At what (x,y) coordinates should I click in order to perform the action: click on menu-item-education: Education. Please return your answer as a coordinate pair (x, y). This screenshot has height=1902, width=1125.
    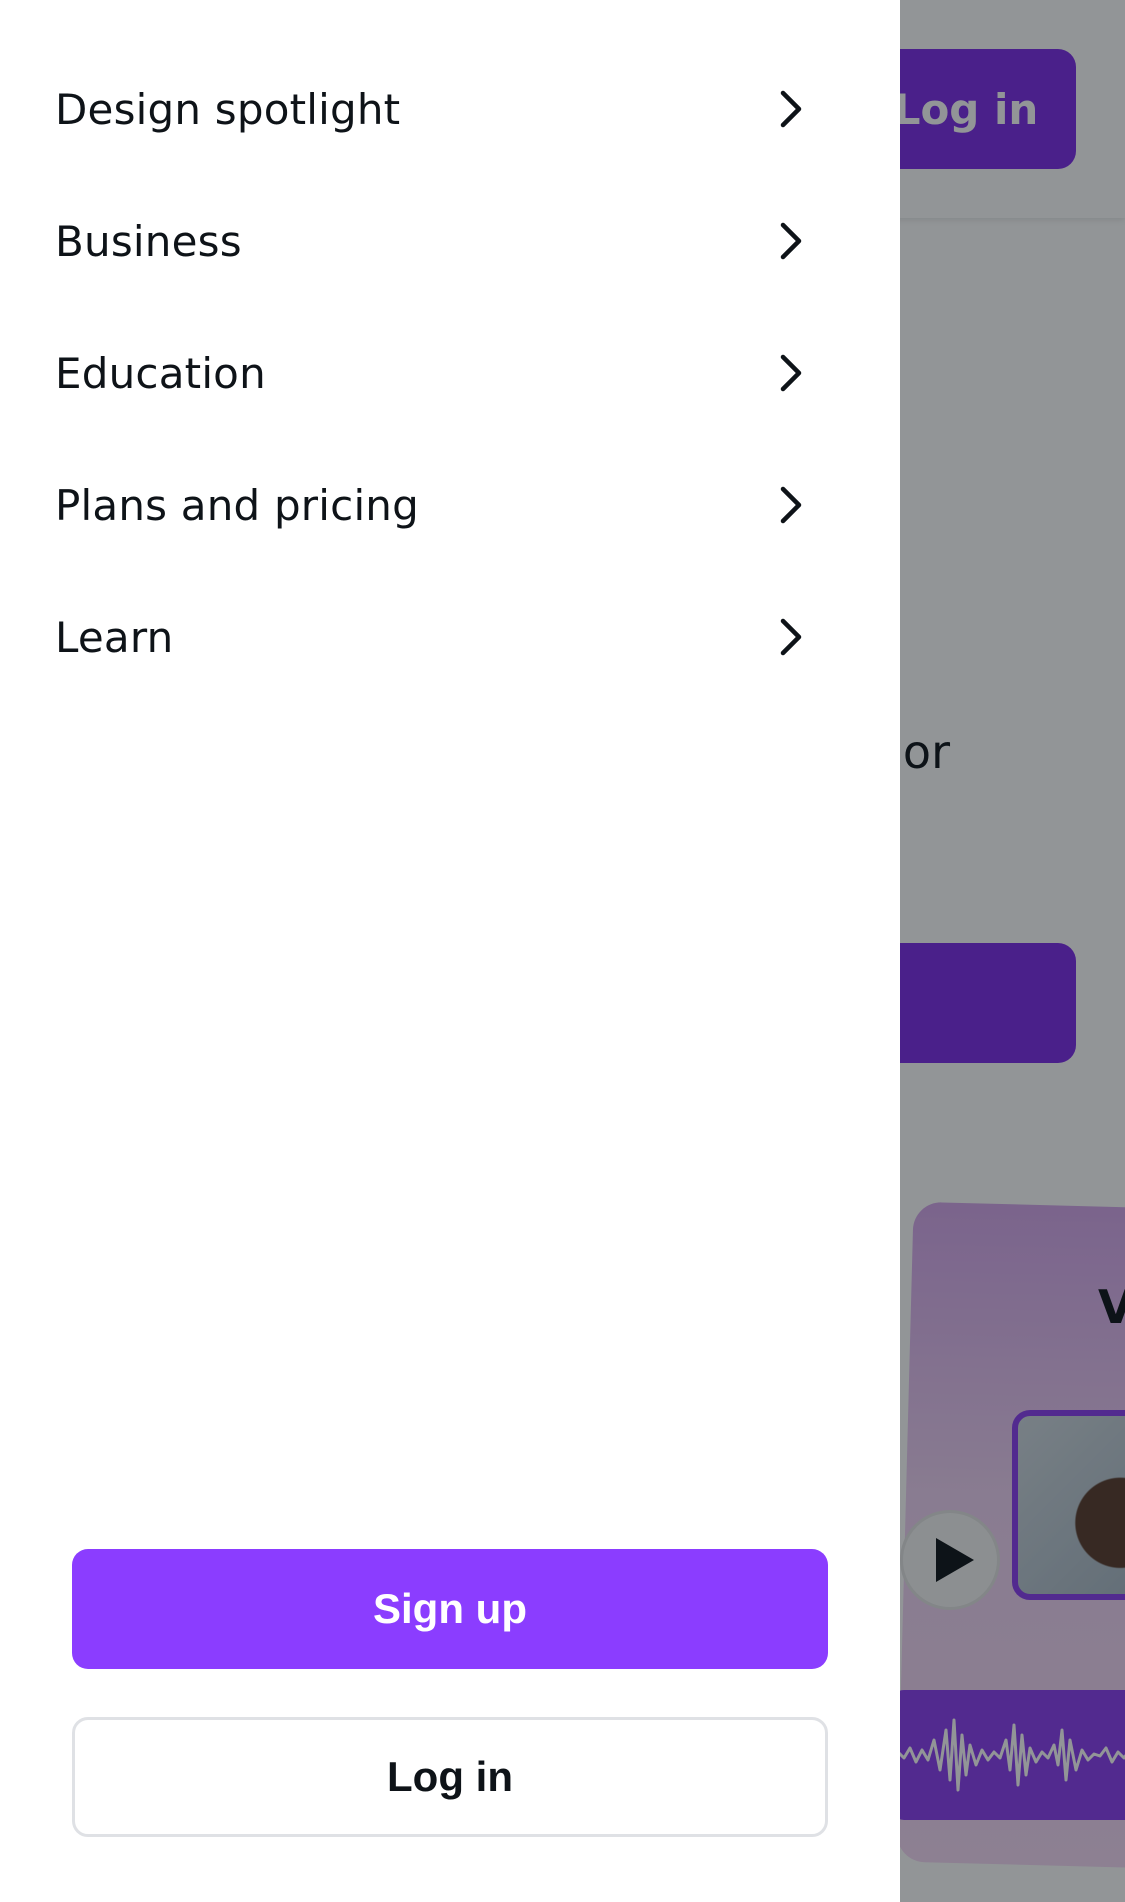
    Looking at the image, I should click on (450, 373).